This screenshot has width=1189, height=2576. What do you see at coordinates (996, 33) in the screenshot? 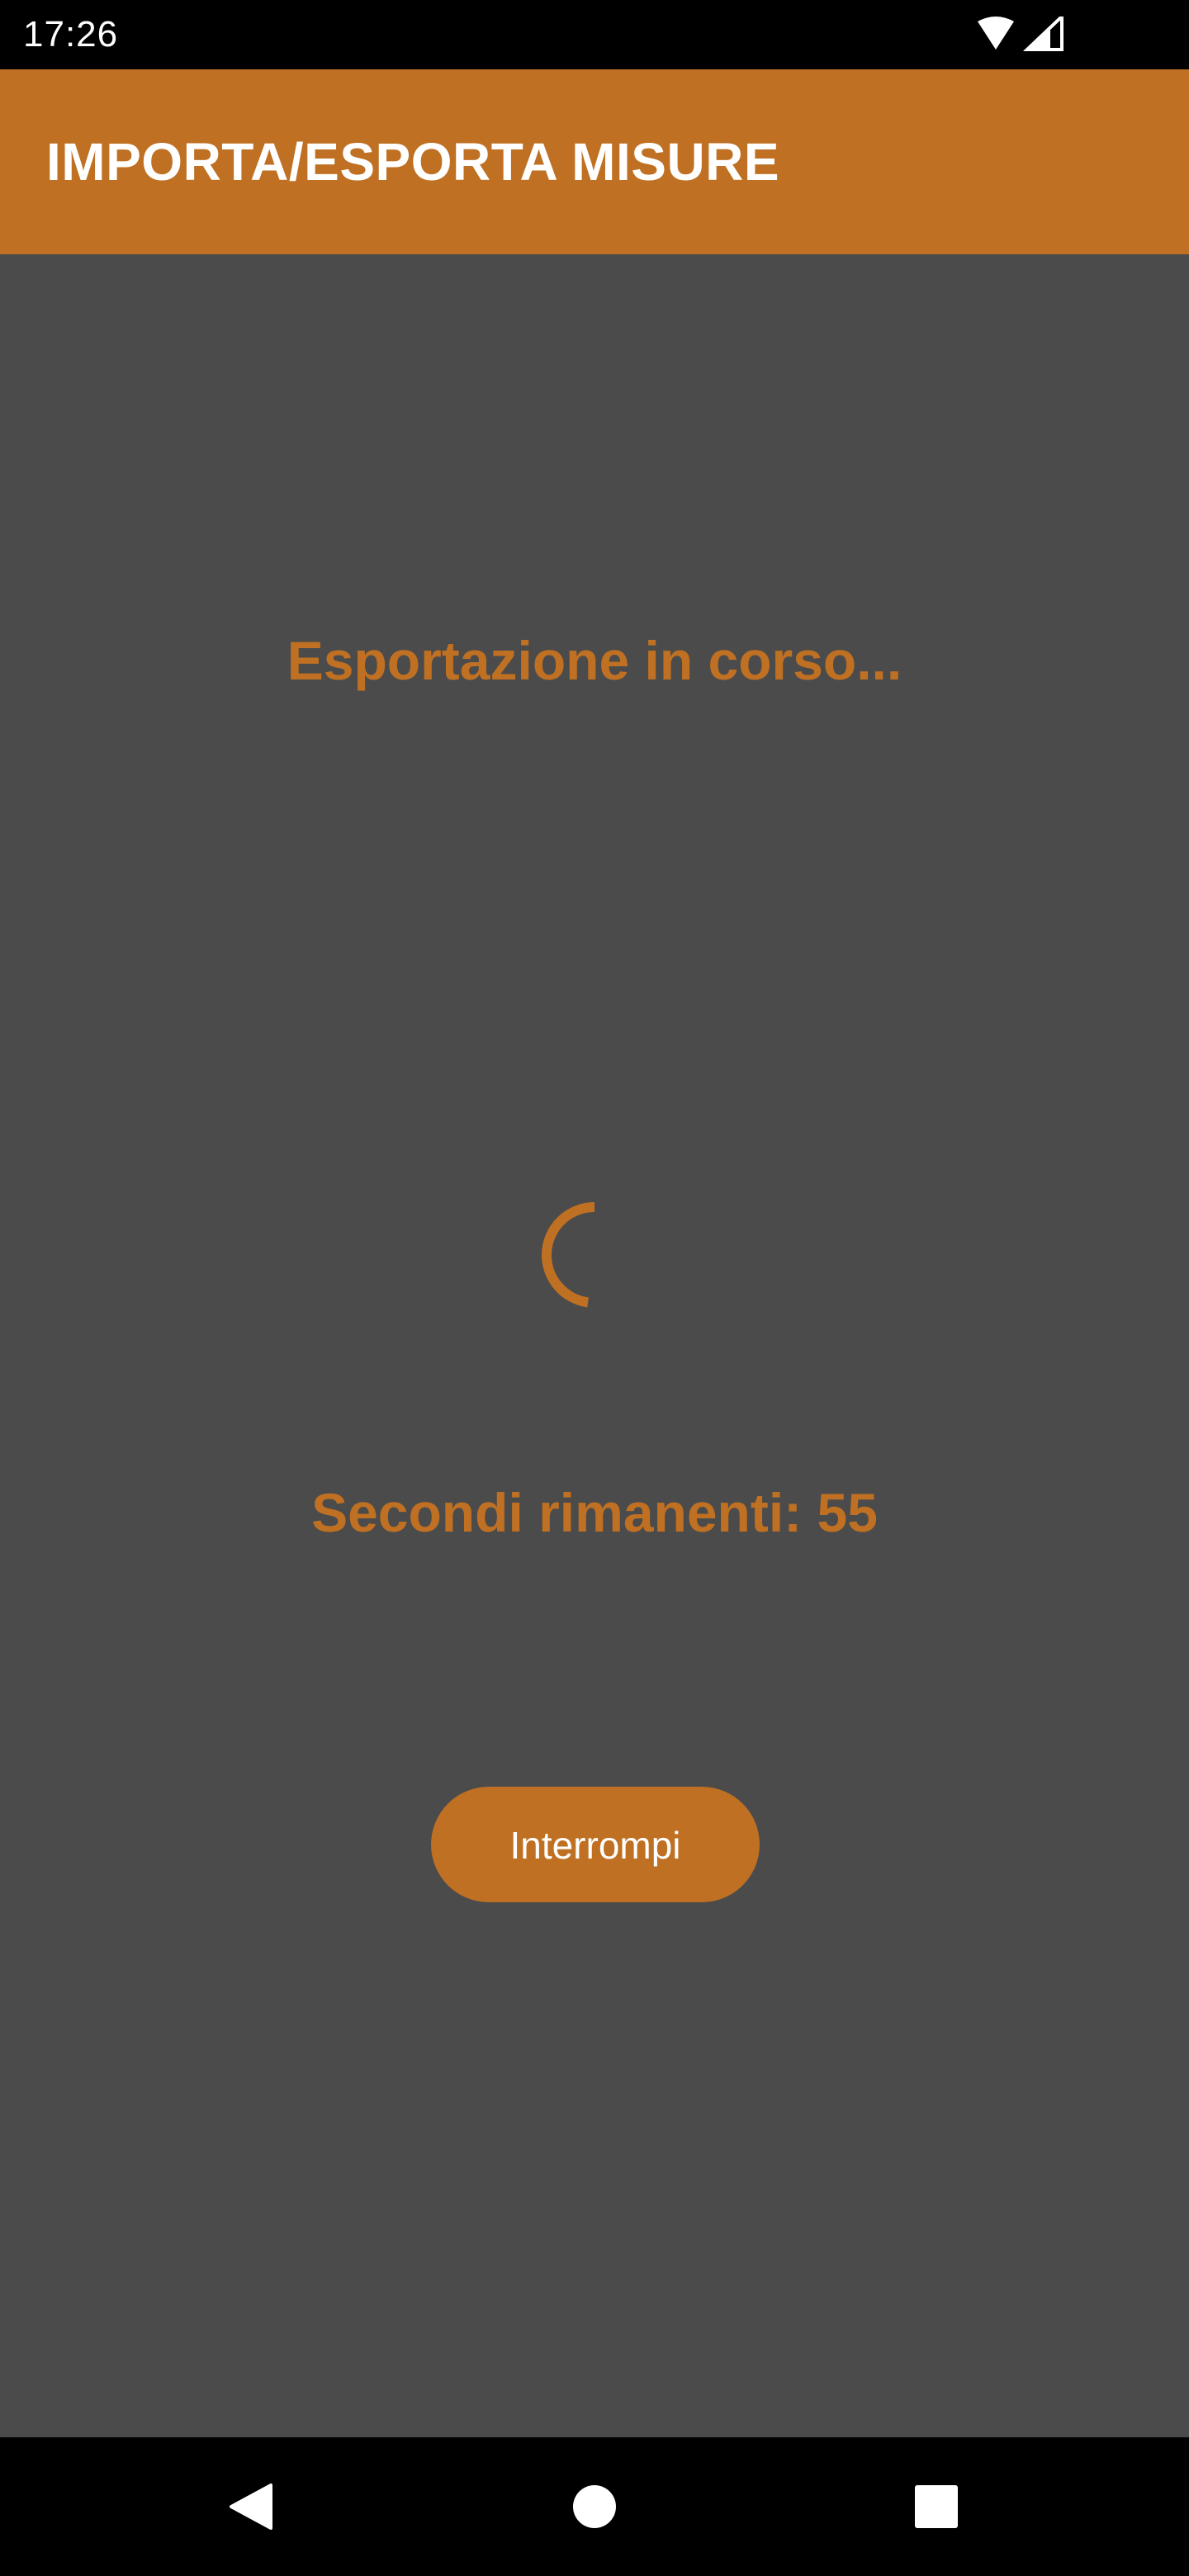
I see `wifi-icon` at bounding box center [996, 33].